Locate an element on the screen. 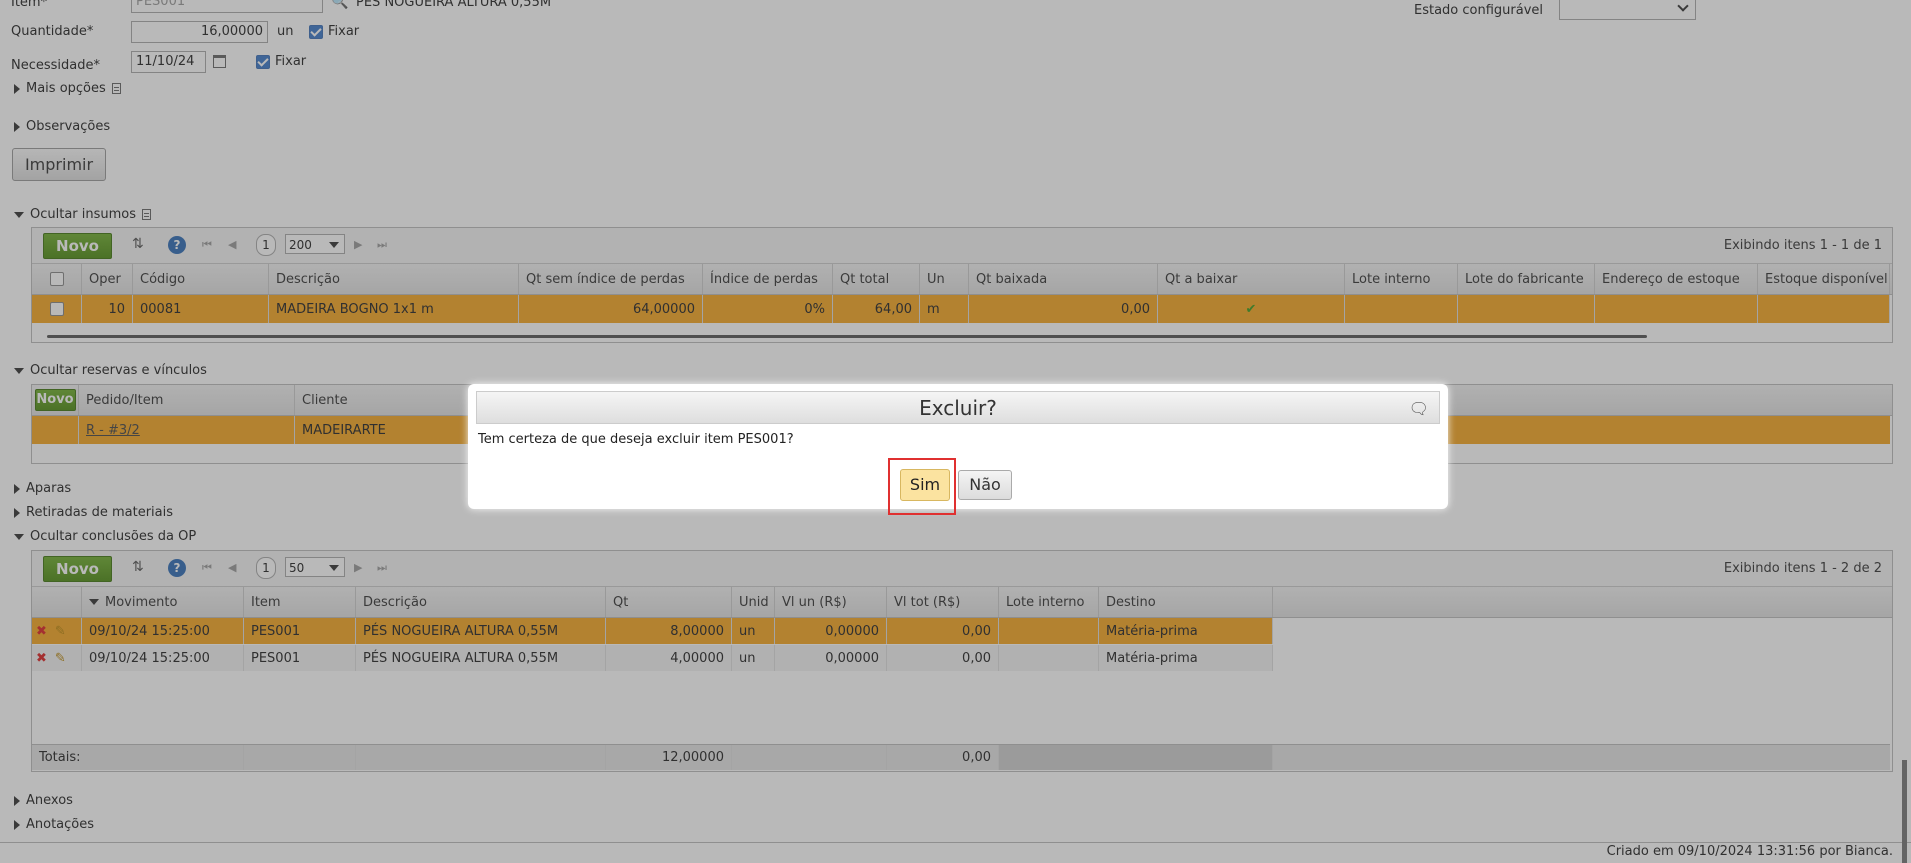 The image size is (1911, 863). no-button: Não is located at coordinates (985, 485).